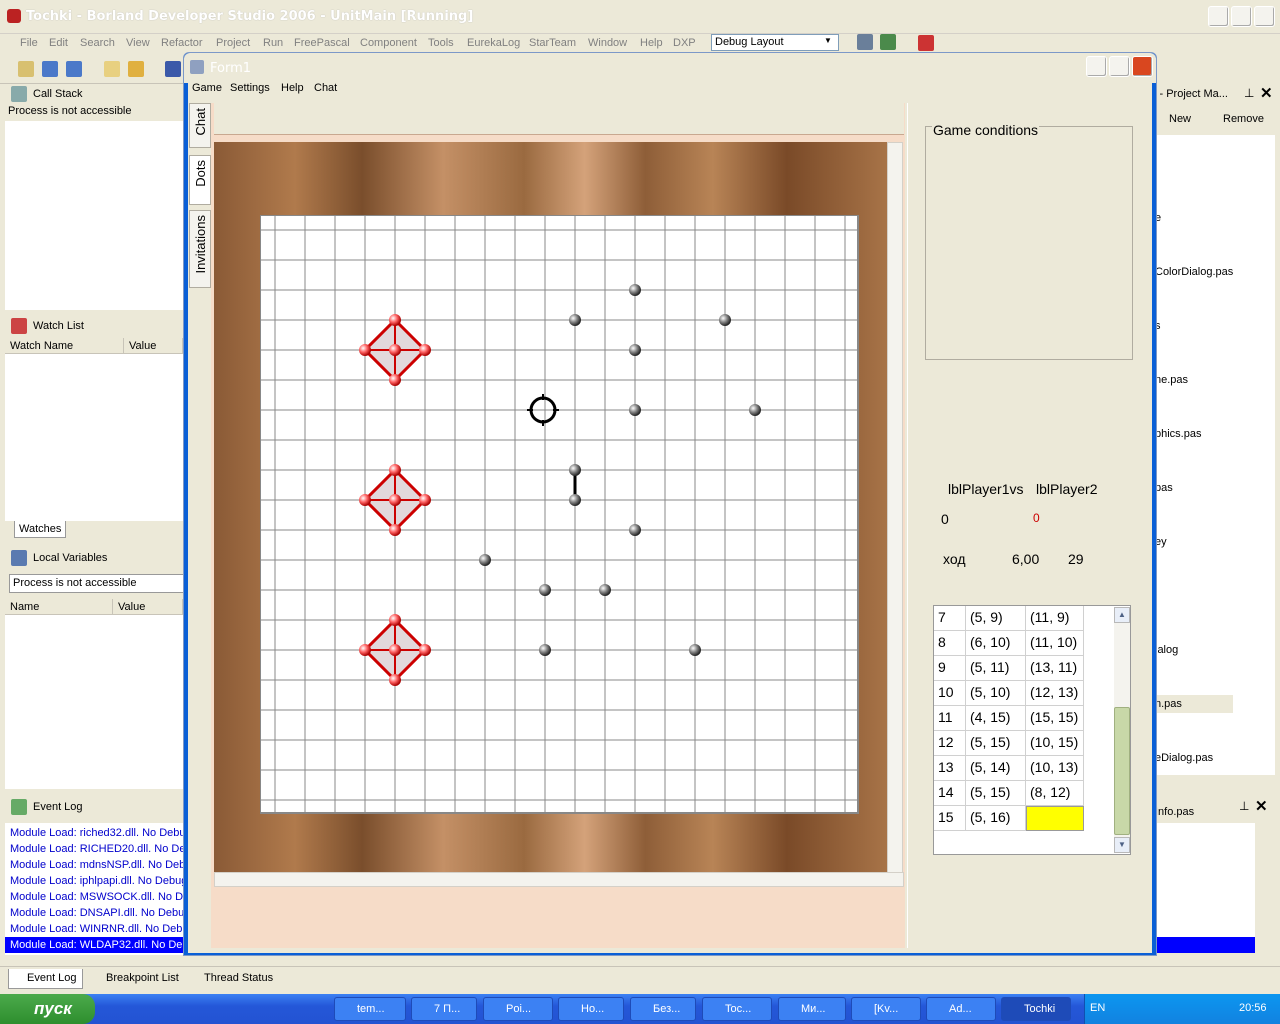  What do you see at coordinates (950, 668) in the screenshot?
I see `move-number: 9` at bounding box center [950, 668].